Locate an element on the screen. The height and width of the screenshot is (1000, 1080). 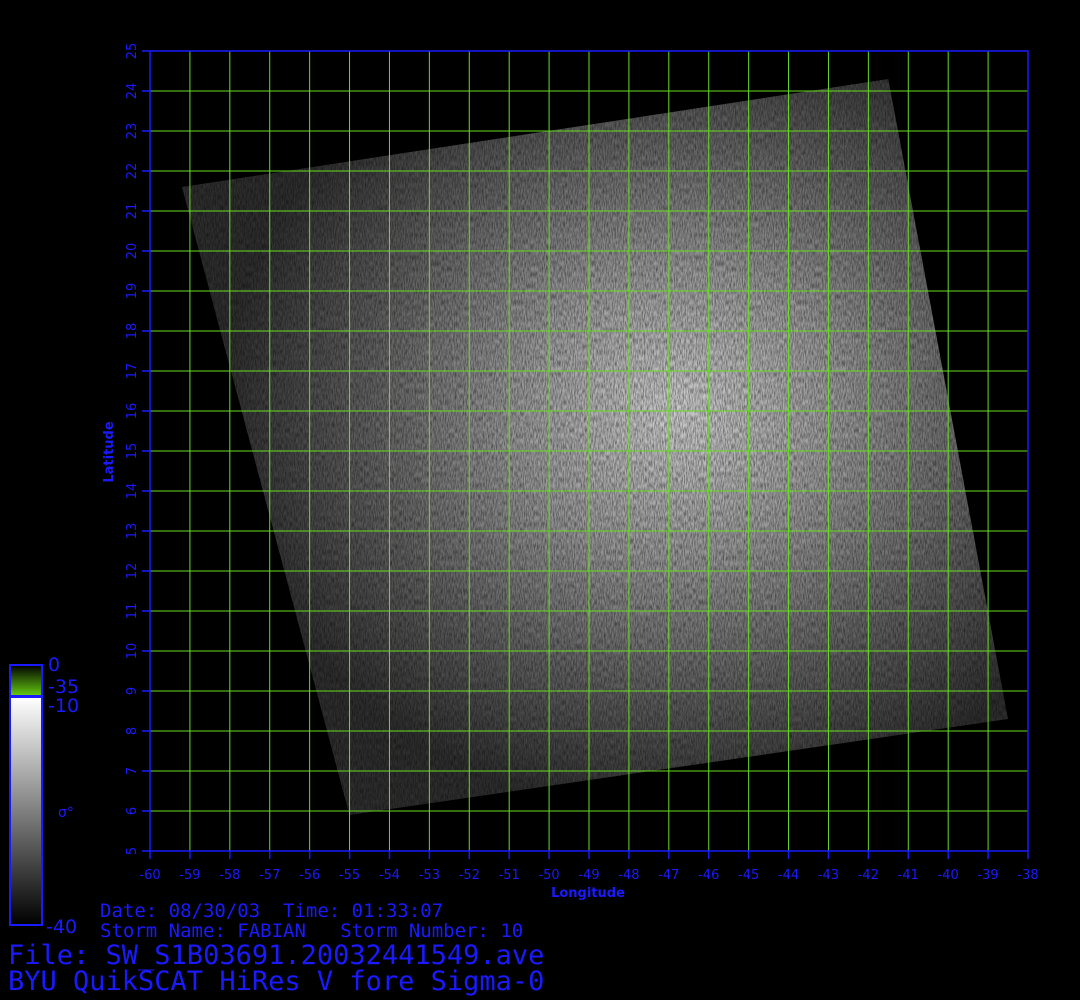
y-tick-labels: 5 6 7 8 9 10 11 12 13 14 15 16 17 18 19 20 21 22 23 24 25 is located at coordinates (137, 449).